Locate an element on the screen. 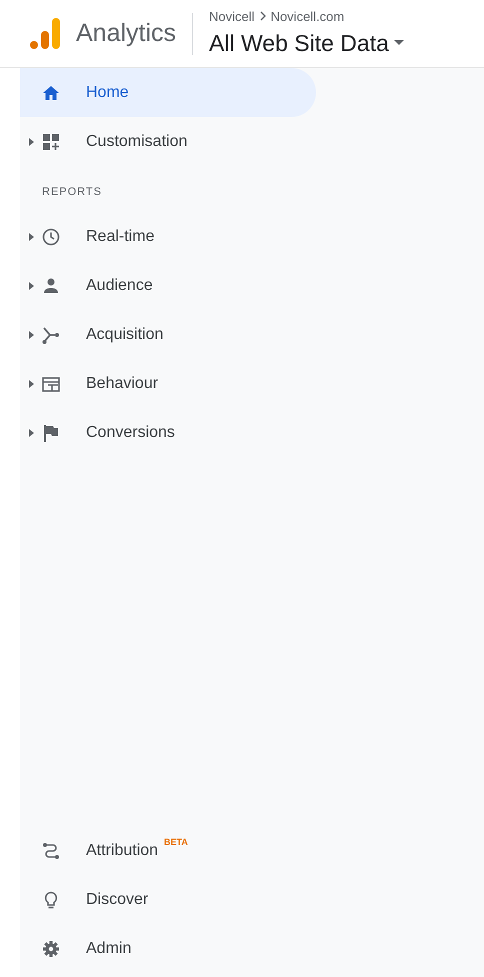  home-icon is located at coordinates (51, 93).